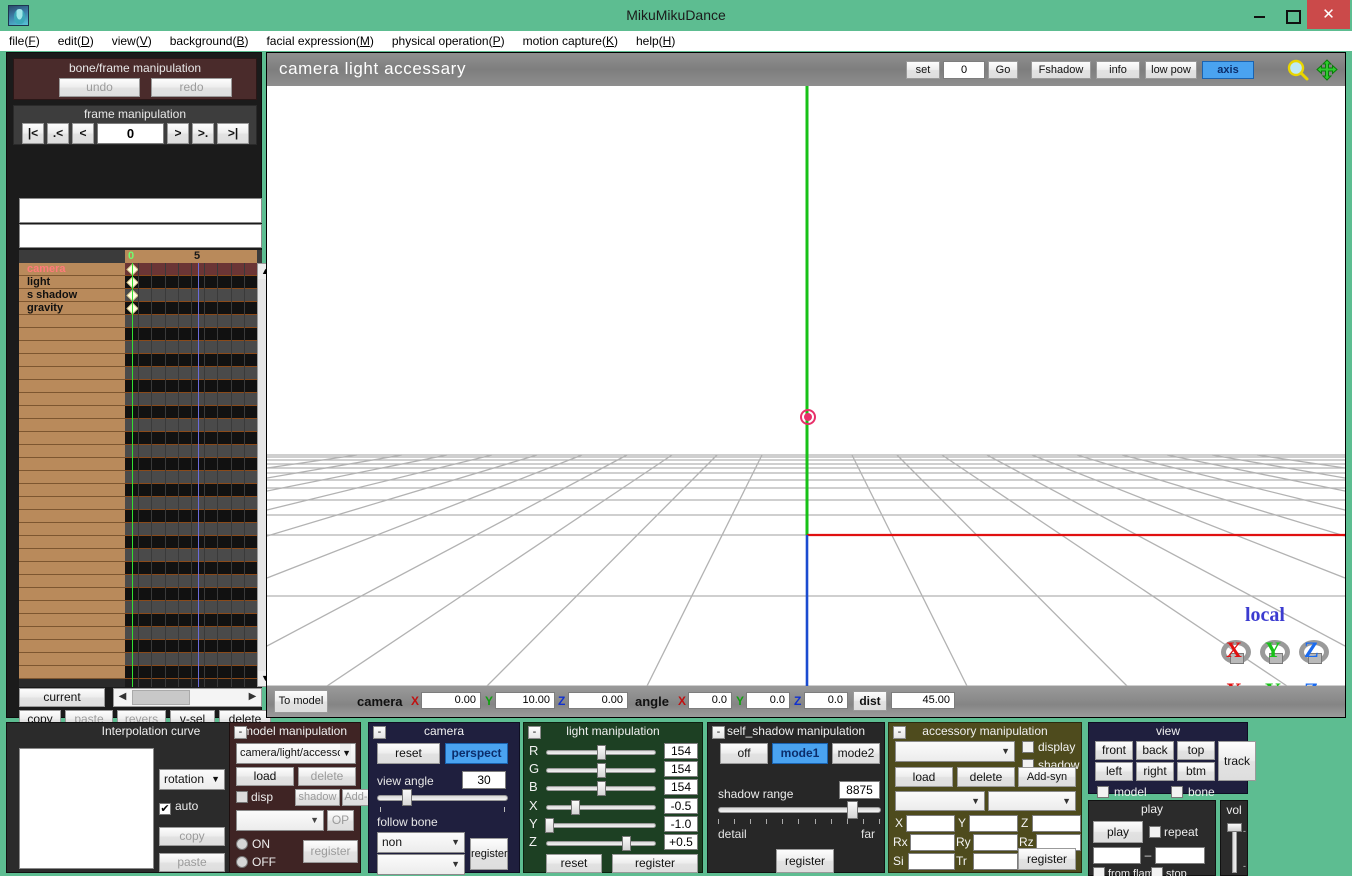 This screenshot has height=876, width=1352. Describe the element at coordinates (614, 751) in the screenshot. I see `light-row-r: R 154` at that location.